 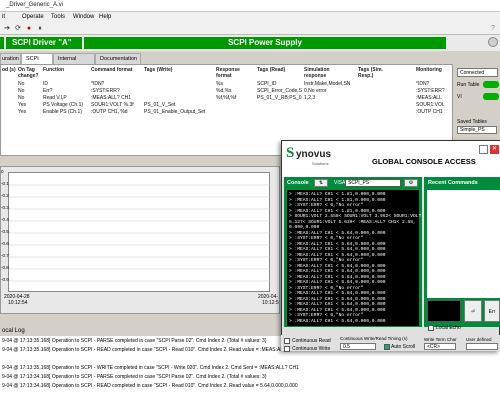 What do you see at coordinates (434, 105) in the screenshot?
I see `table-cell: SOUR1:VOL` at bounding box center [434, 105].